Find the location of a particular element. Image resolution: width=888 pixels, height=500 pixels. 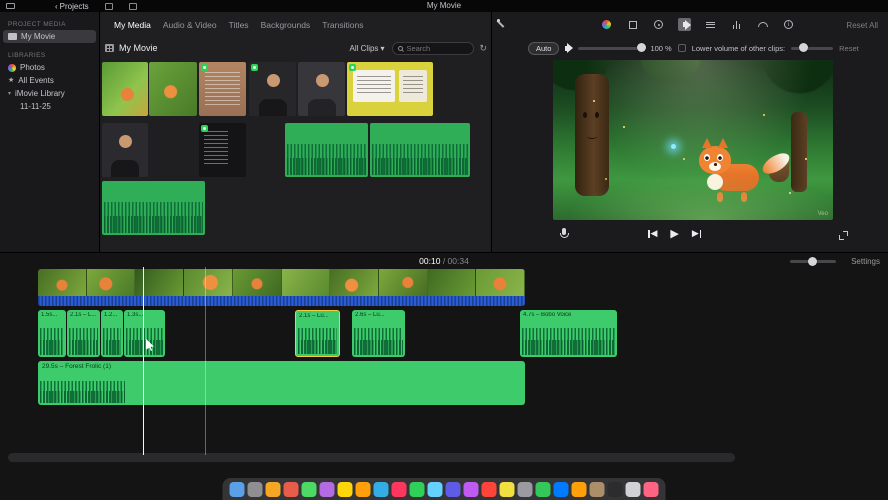

preview-video: Veo is located at coordinates (693, 140).